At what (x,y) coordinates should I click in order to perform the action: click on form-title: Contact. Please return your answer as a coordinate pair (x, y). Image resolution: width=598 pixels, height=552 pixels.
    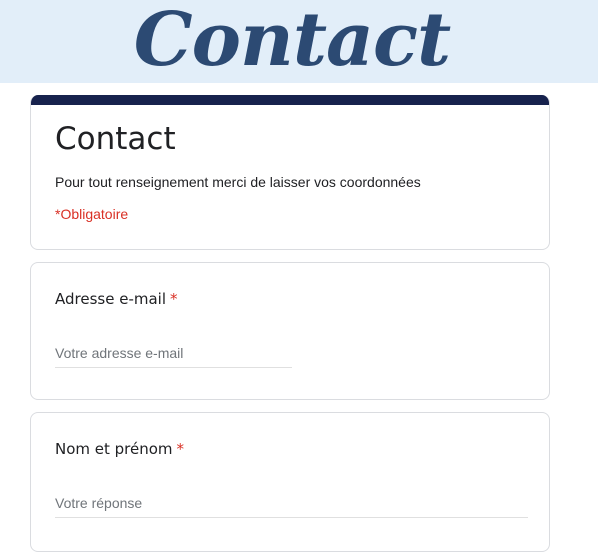
    Looking at the image, I should click on (115, 139).